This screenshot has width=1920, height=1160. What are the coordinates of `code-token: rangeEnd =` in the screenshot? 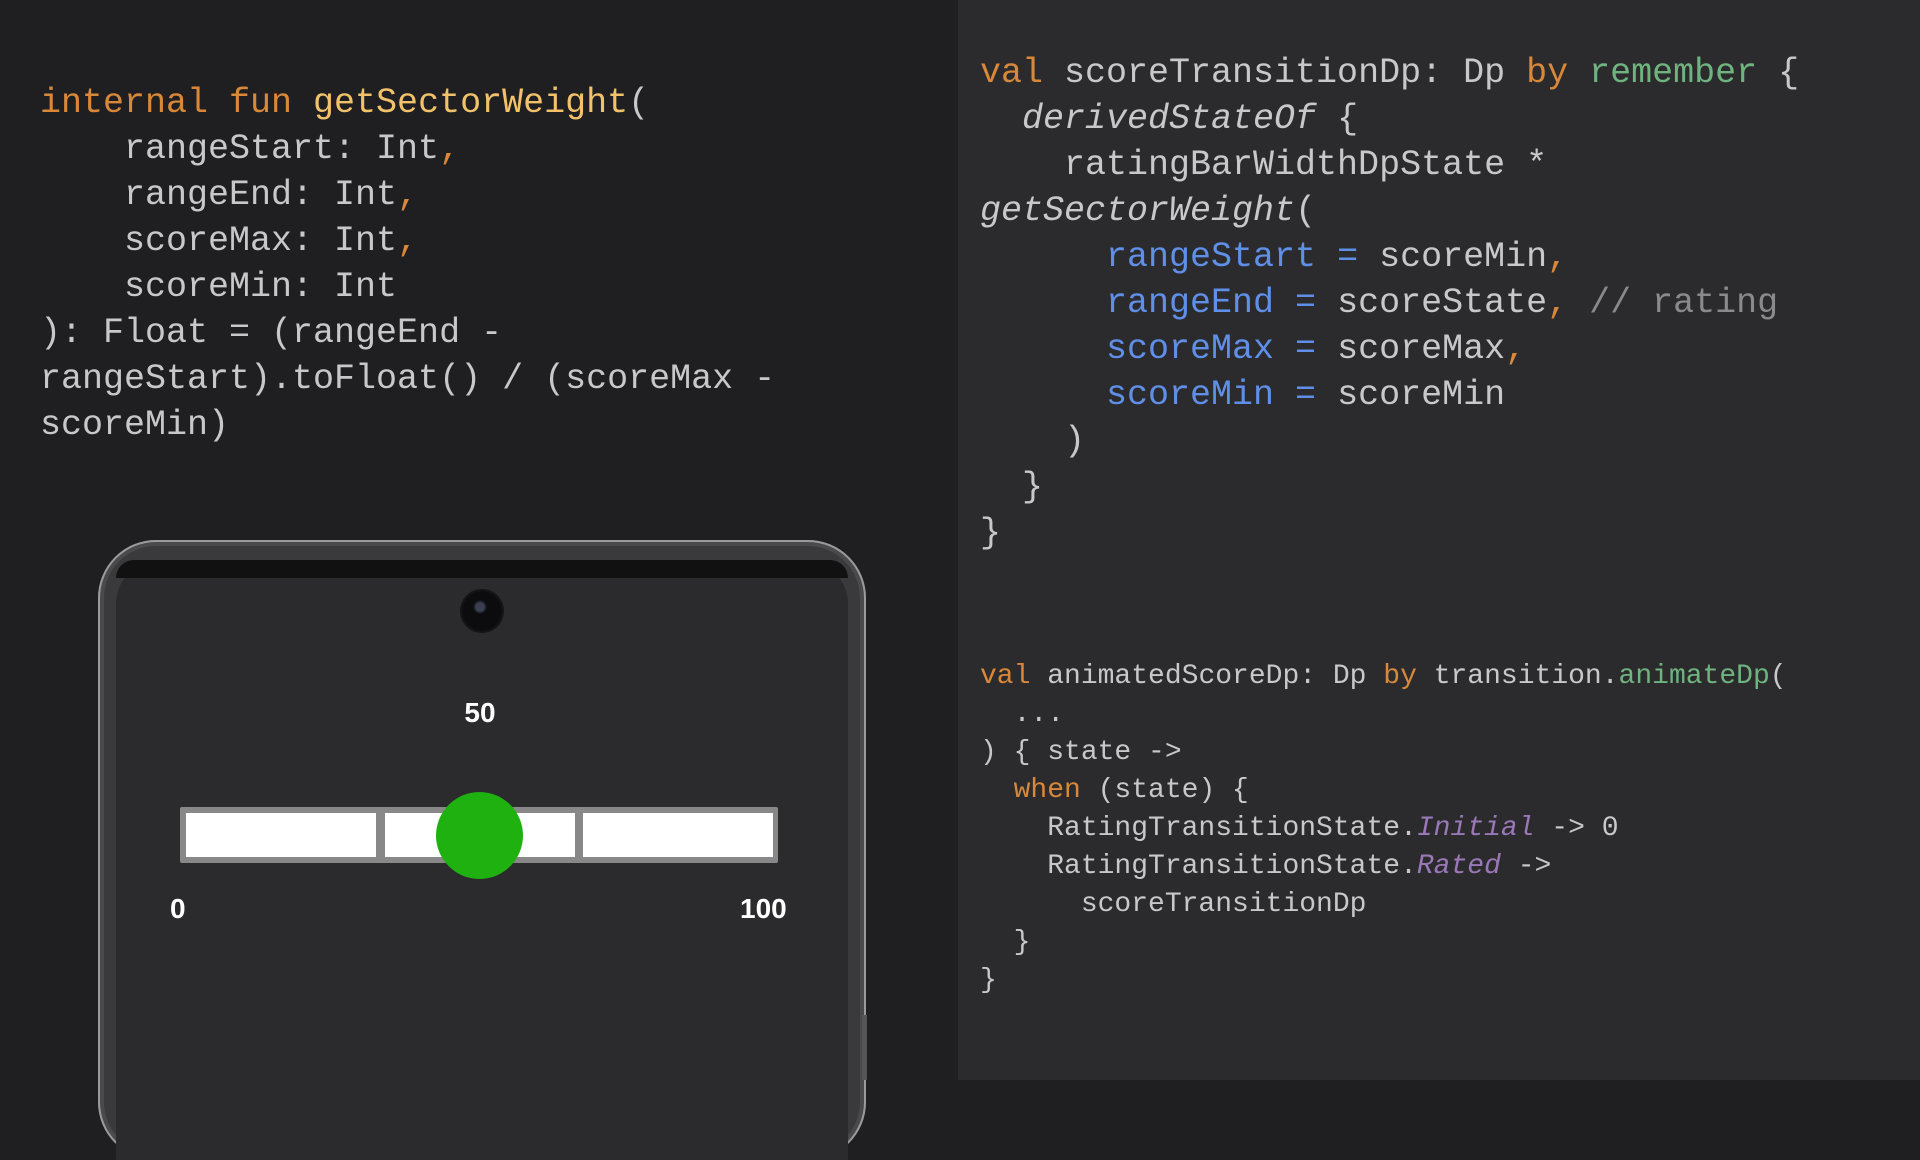 It's located at (1222, 303).